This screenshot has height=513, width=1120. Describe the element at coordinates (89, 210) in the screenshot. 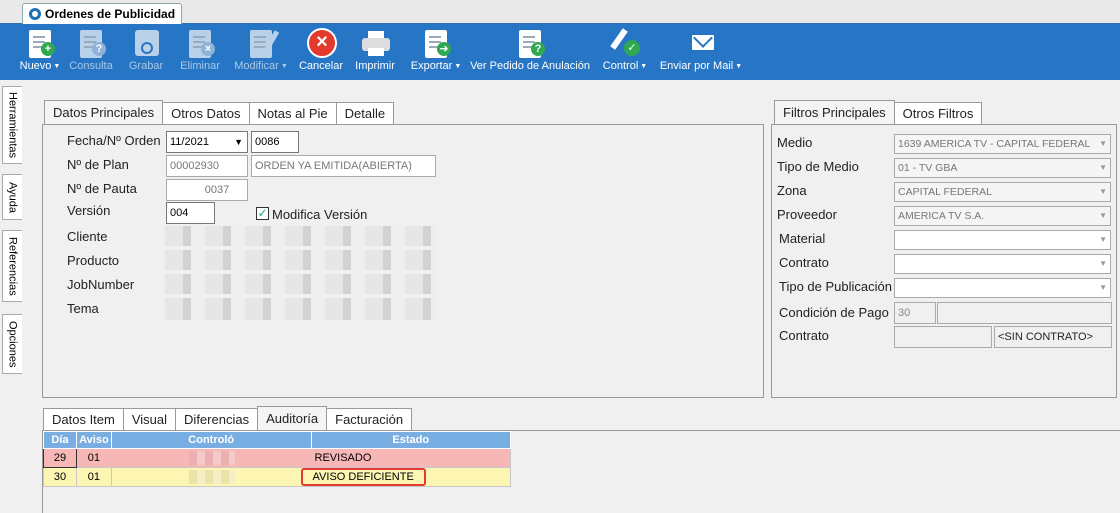

I see `version-label: Versión` at that location.